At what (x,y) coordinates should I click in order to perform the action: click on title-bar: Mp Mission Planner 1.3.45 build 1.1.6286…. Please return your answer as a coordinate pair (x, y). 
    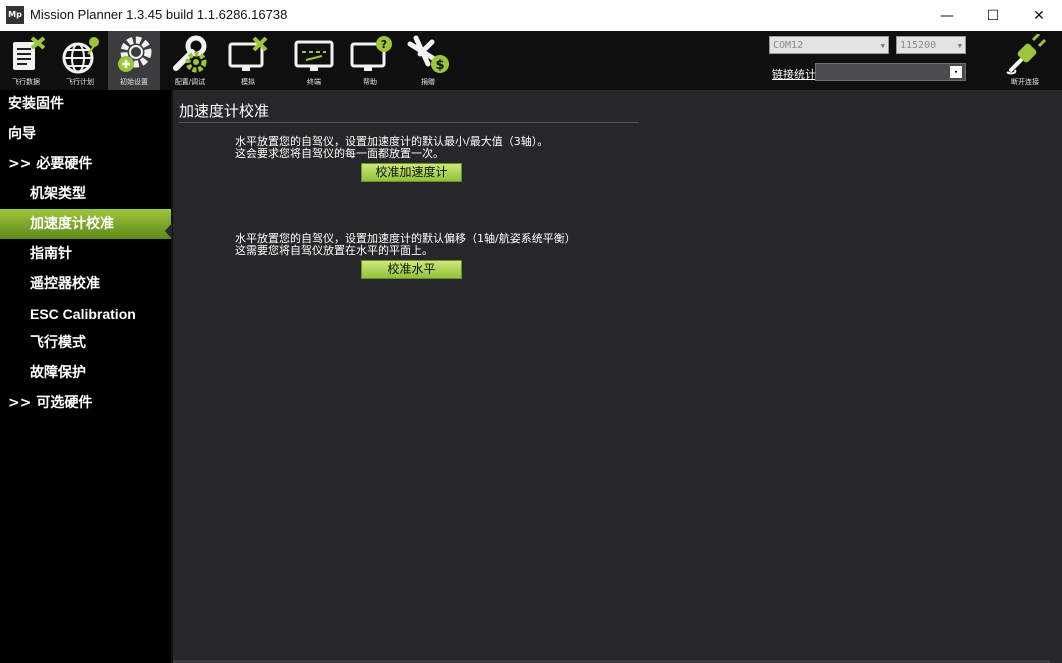
    Looking at the image, I should click on (531, 16).